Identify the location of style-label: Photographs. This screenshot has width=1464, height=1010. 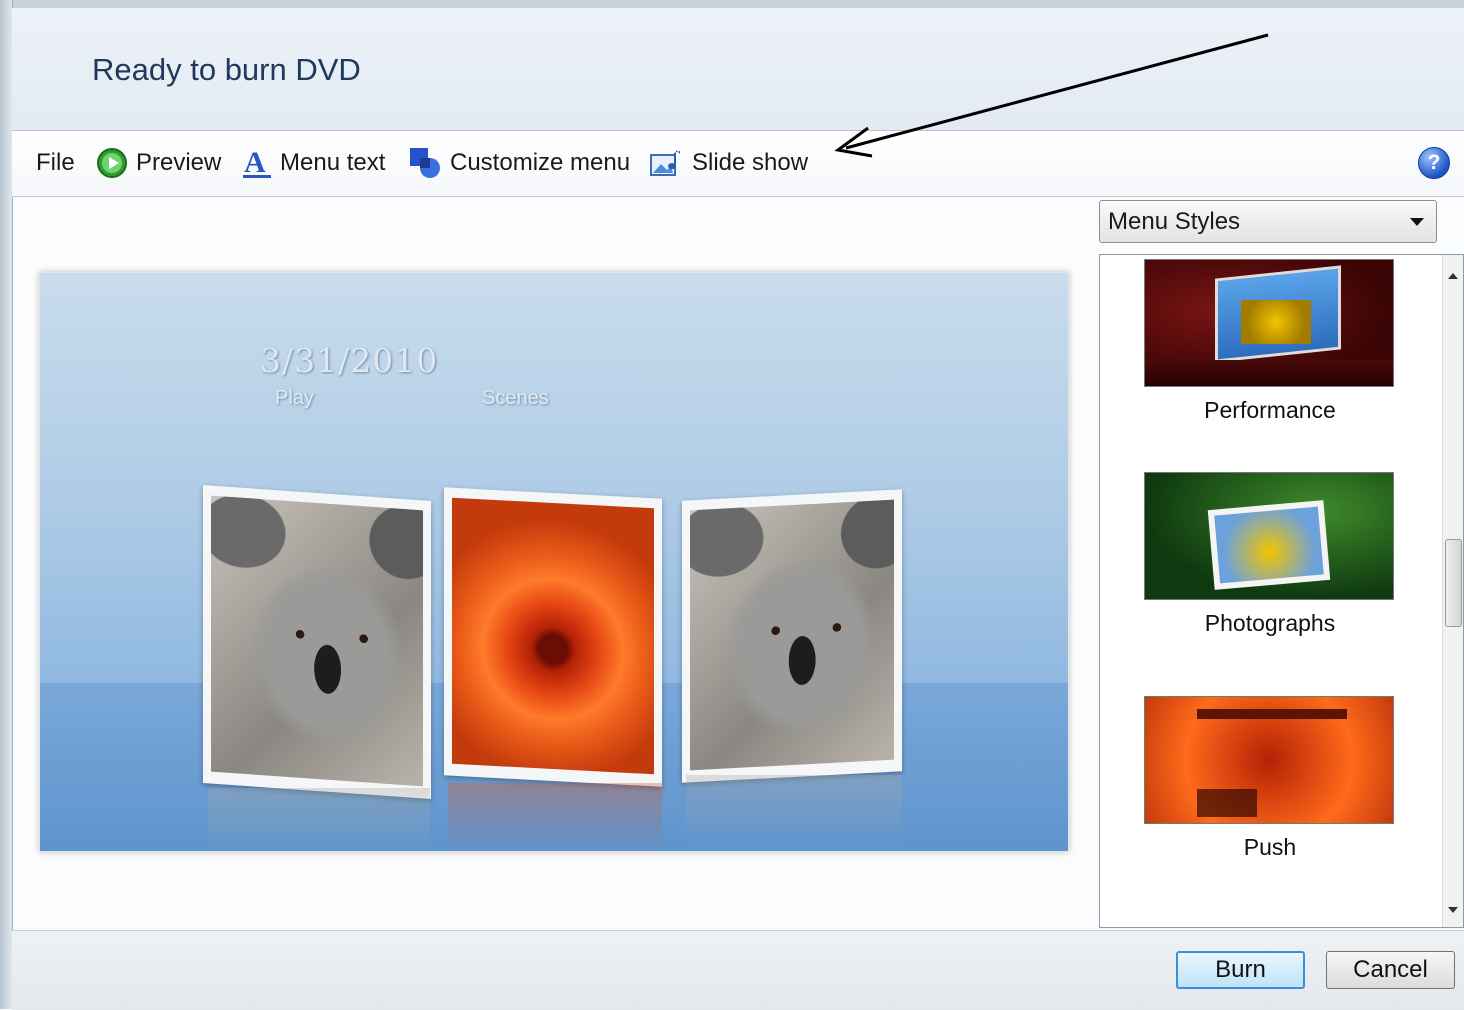
(1270, 623).